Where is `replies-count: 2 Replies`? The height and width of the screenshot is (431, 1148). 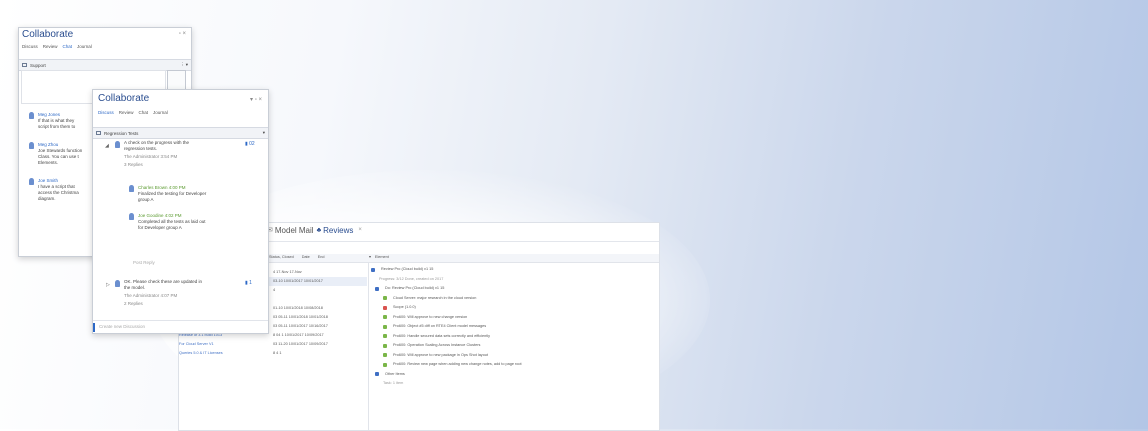 replies-count: 2 Replies is located at coordinates (184, 304).